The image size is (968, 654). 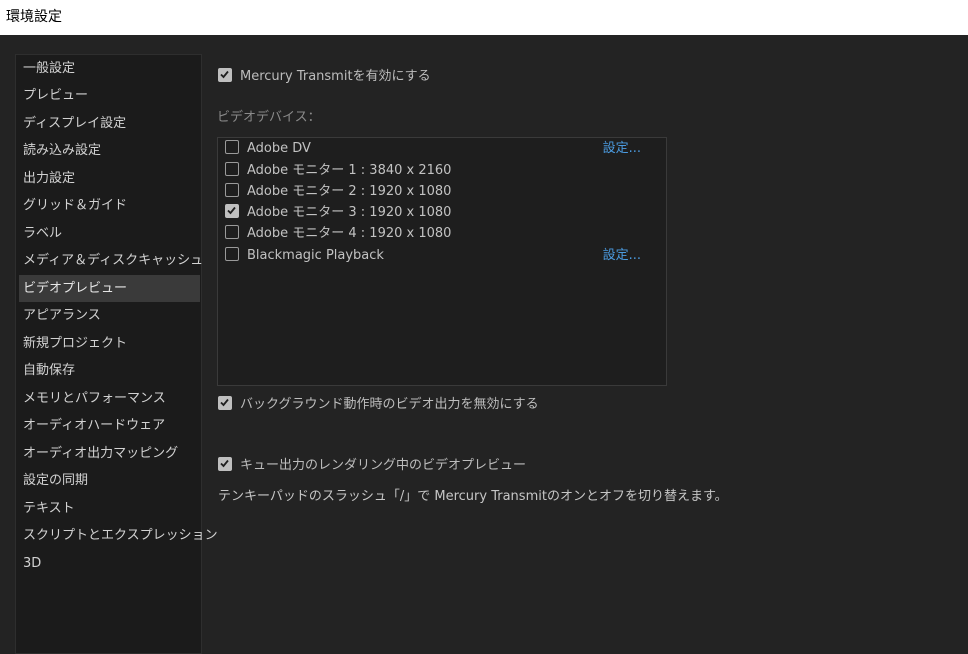 What do you see at coordinates (484, 17) in the screenshot?
I see `window-titlebar: 環境設定` at bounding box center [484, 17].